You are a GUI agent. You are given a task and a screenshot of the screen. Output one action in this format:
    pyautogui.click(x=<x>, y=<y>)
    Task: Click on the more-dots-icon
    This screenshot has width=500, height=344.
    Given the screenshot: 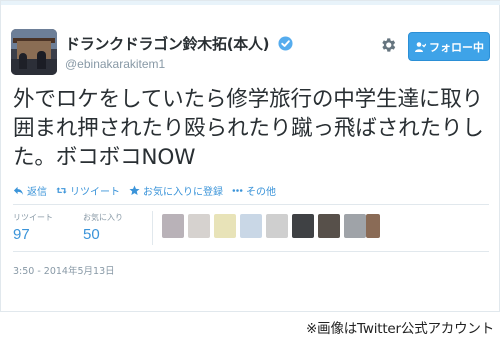 What is the action you would take?
    pyautogui.click(x=237, y=190)
    